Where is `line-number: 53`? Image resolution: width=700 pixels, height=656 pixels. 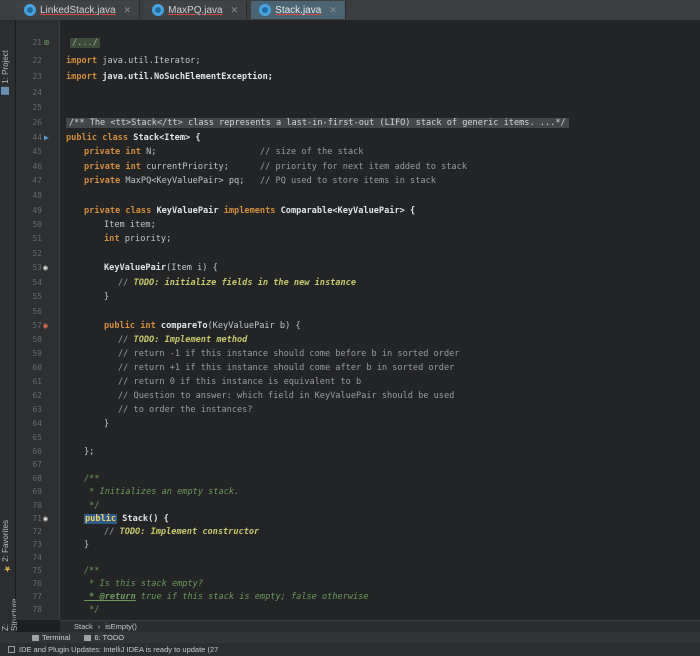 line-number: 53 is located at coordinates (37, 267).